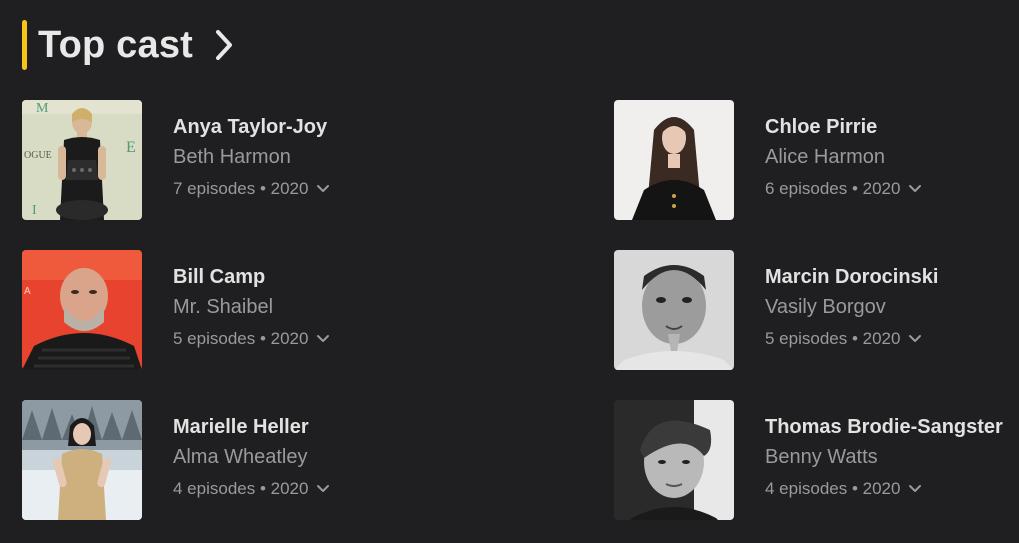 The image size is (1019, 543). What do you see at coordinates (251, 157) in the screenshot?
I see `character-name: Beth Harmon` at bounding box center [251, 157].